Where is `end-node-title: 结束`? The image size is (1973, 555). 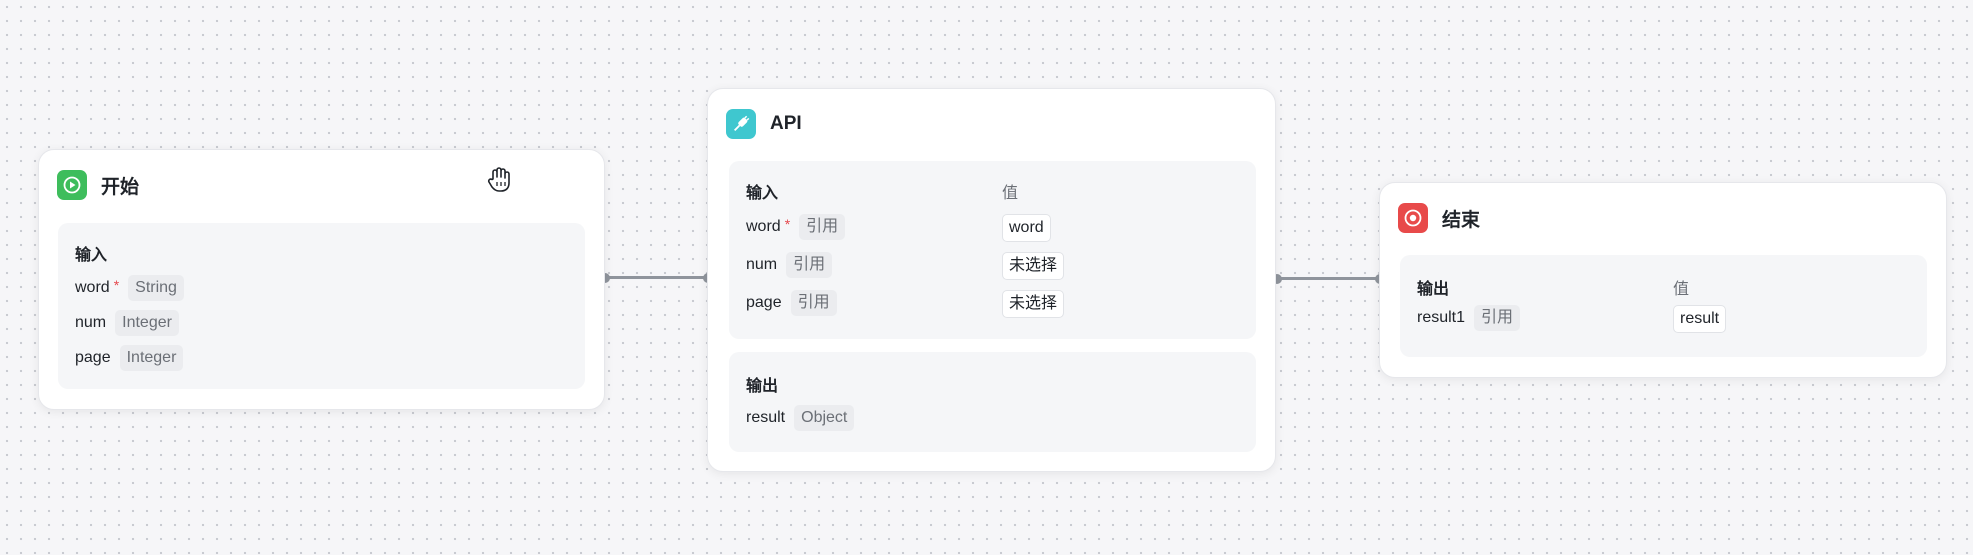 end-node-title: 结束 is located at coordinates (1461, 220).